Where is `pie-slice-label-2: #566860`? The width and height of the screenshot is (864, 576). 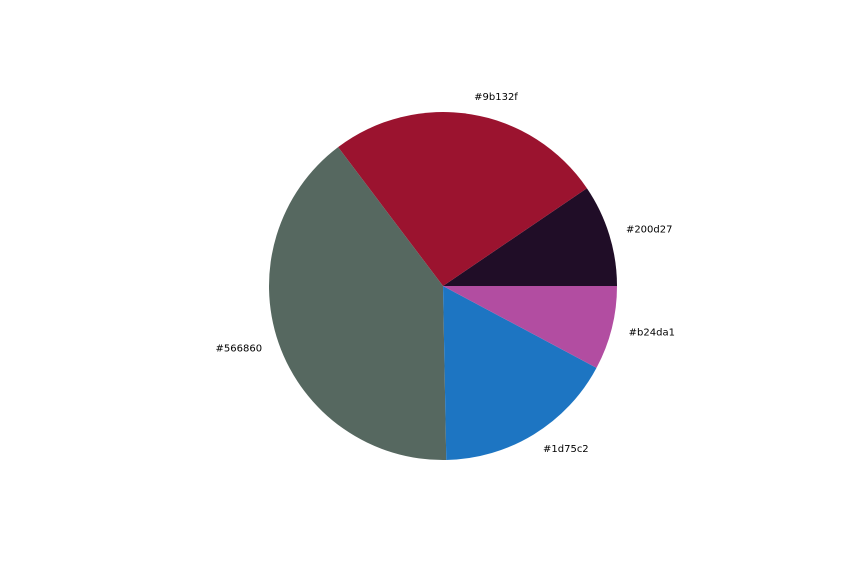
pie-slice-label-2: #566860 is located at coordinates (239, 349).